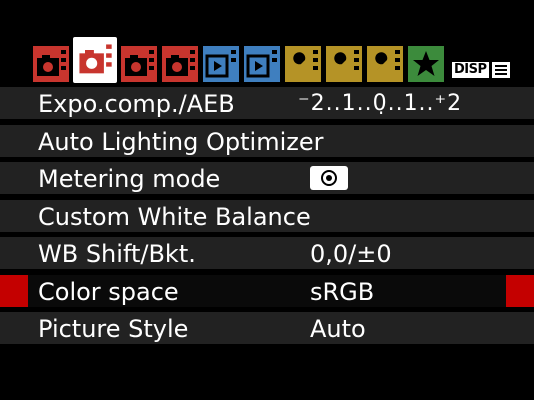 The height and width of the screenshot is (400, 534). Describe the element at coordinates (329, 178) in the screenshot. I see `evaluative-metering-icon` at that location.